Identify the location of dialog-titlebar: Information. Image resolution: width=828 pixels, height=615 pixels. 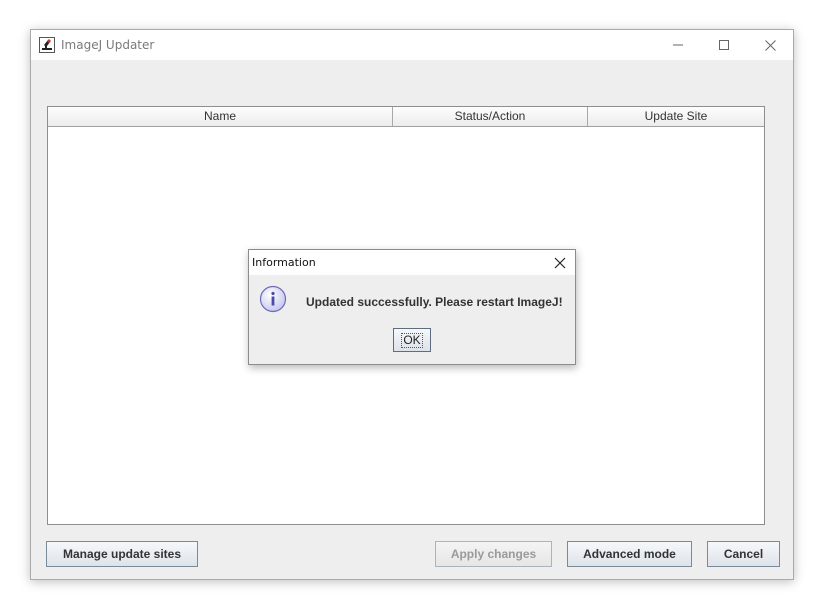
(412, 262).